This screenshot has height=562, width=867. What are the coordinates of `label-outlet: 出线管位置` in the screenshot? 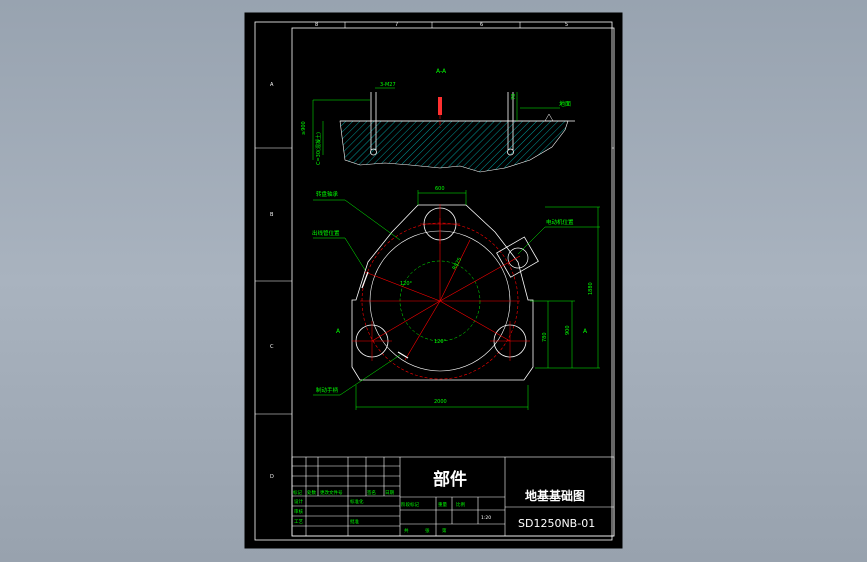 It's located at (326, 233).